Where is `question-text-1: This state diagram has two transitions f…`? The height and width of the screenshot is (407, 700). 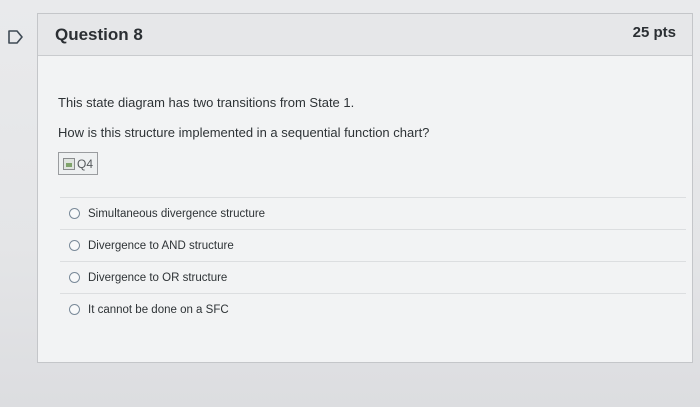
question-text-1: This state diagram has two transitions f… is located at coordinates (206, 102).